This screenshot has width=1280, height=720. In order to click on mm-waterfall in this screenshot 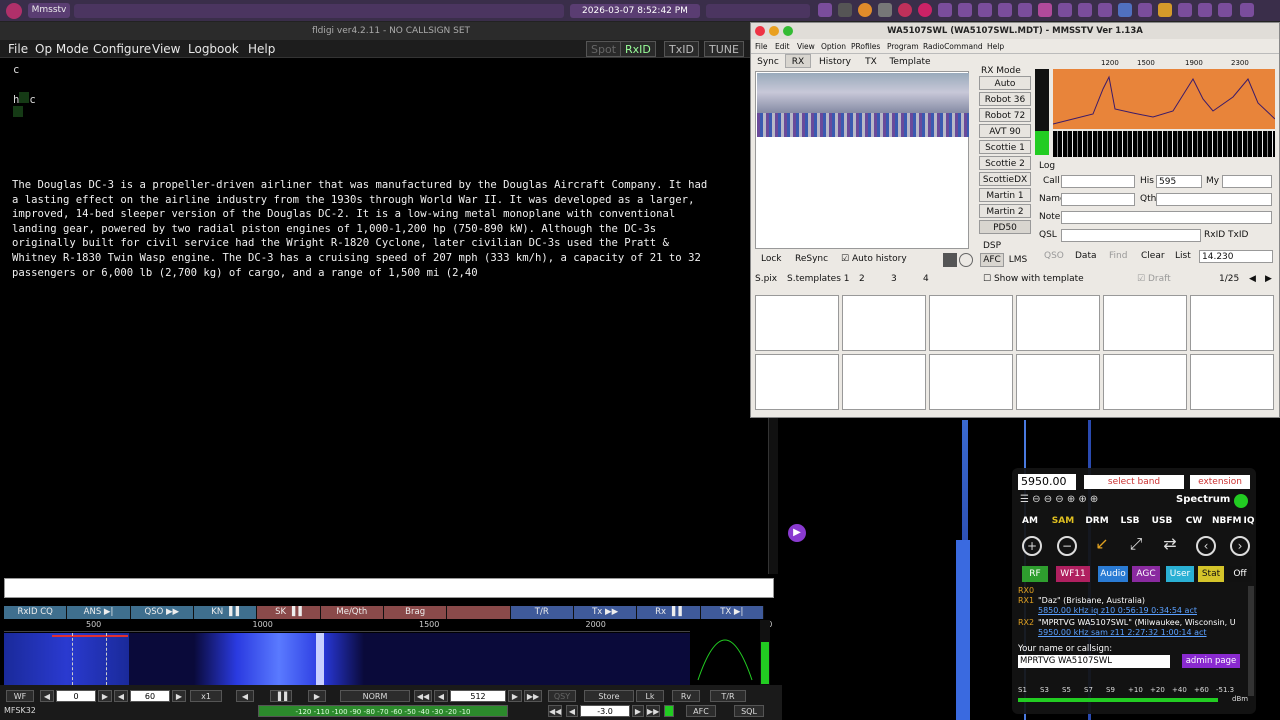, I will do `click(1164, 144)`.